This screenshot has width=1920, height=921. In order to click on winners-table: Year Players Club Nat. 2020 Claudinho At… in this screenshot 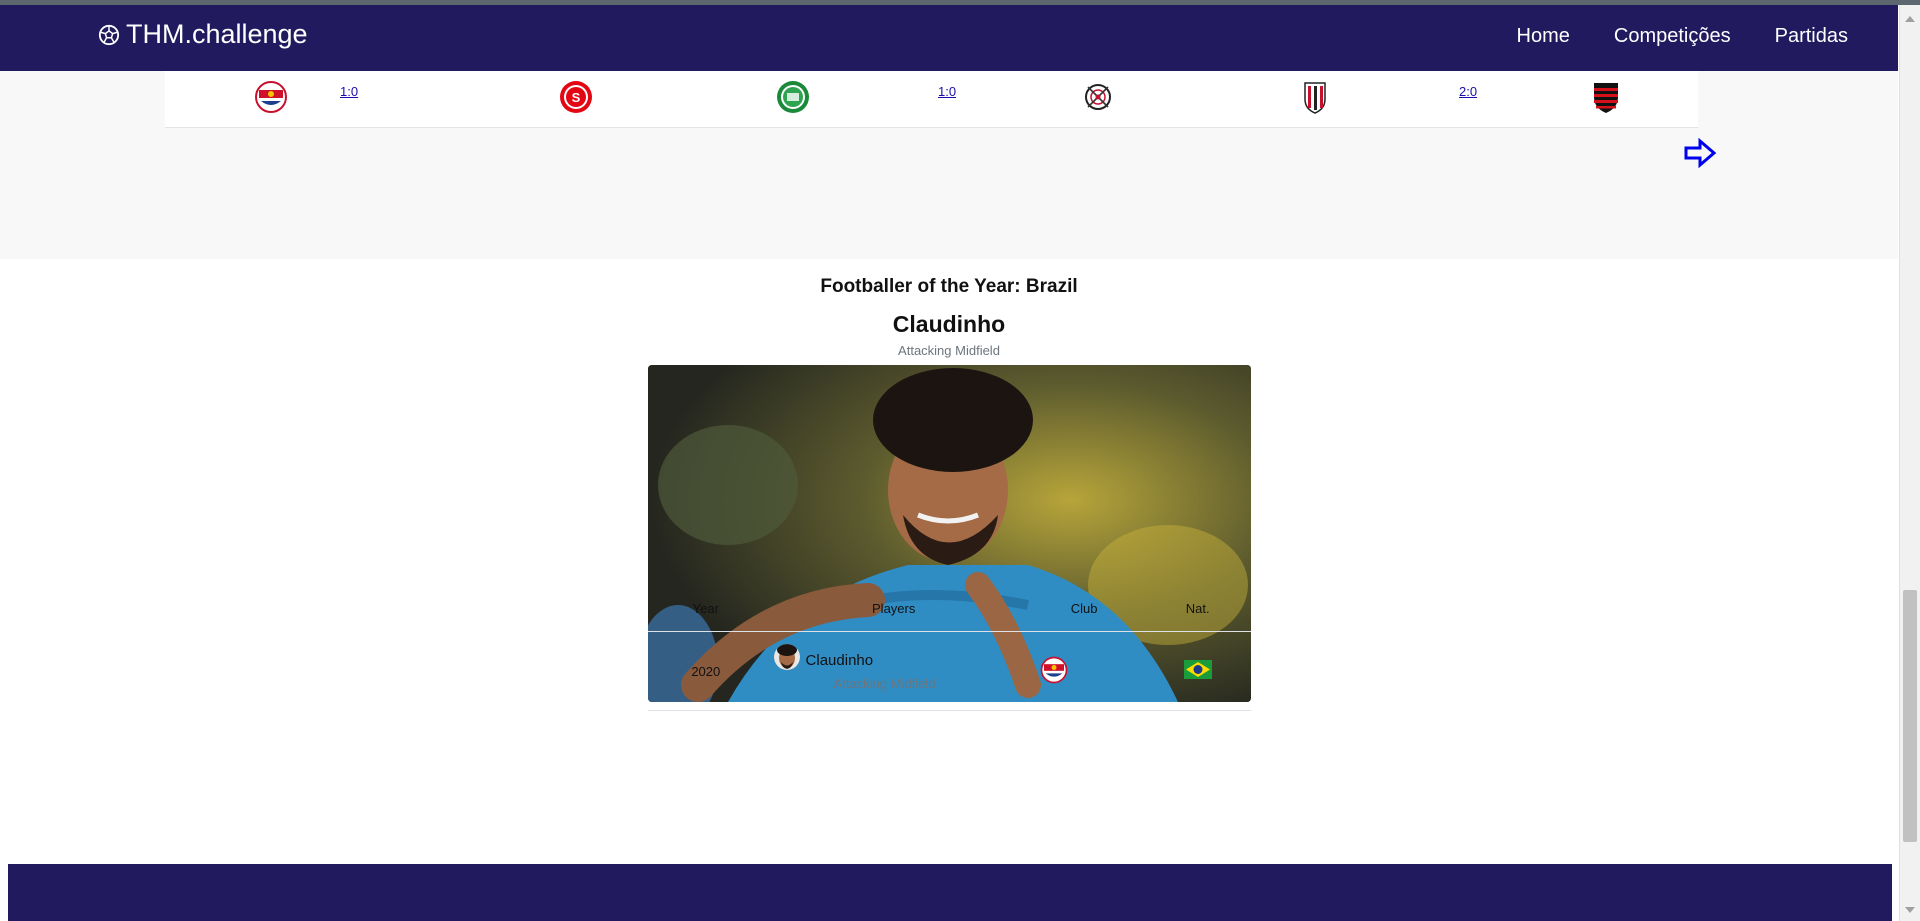, I will do `click(949, 648)`.